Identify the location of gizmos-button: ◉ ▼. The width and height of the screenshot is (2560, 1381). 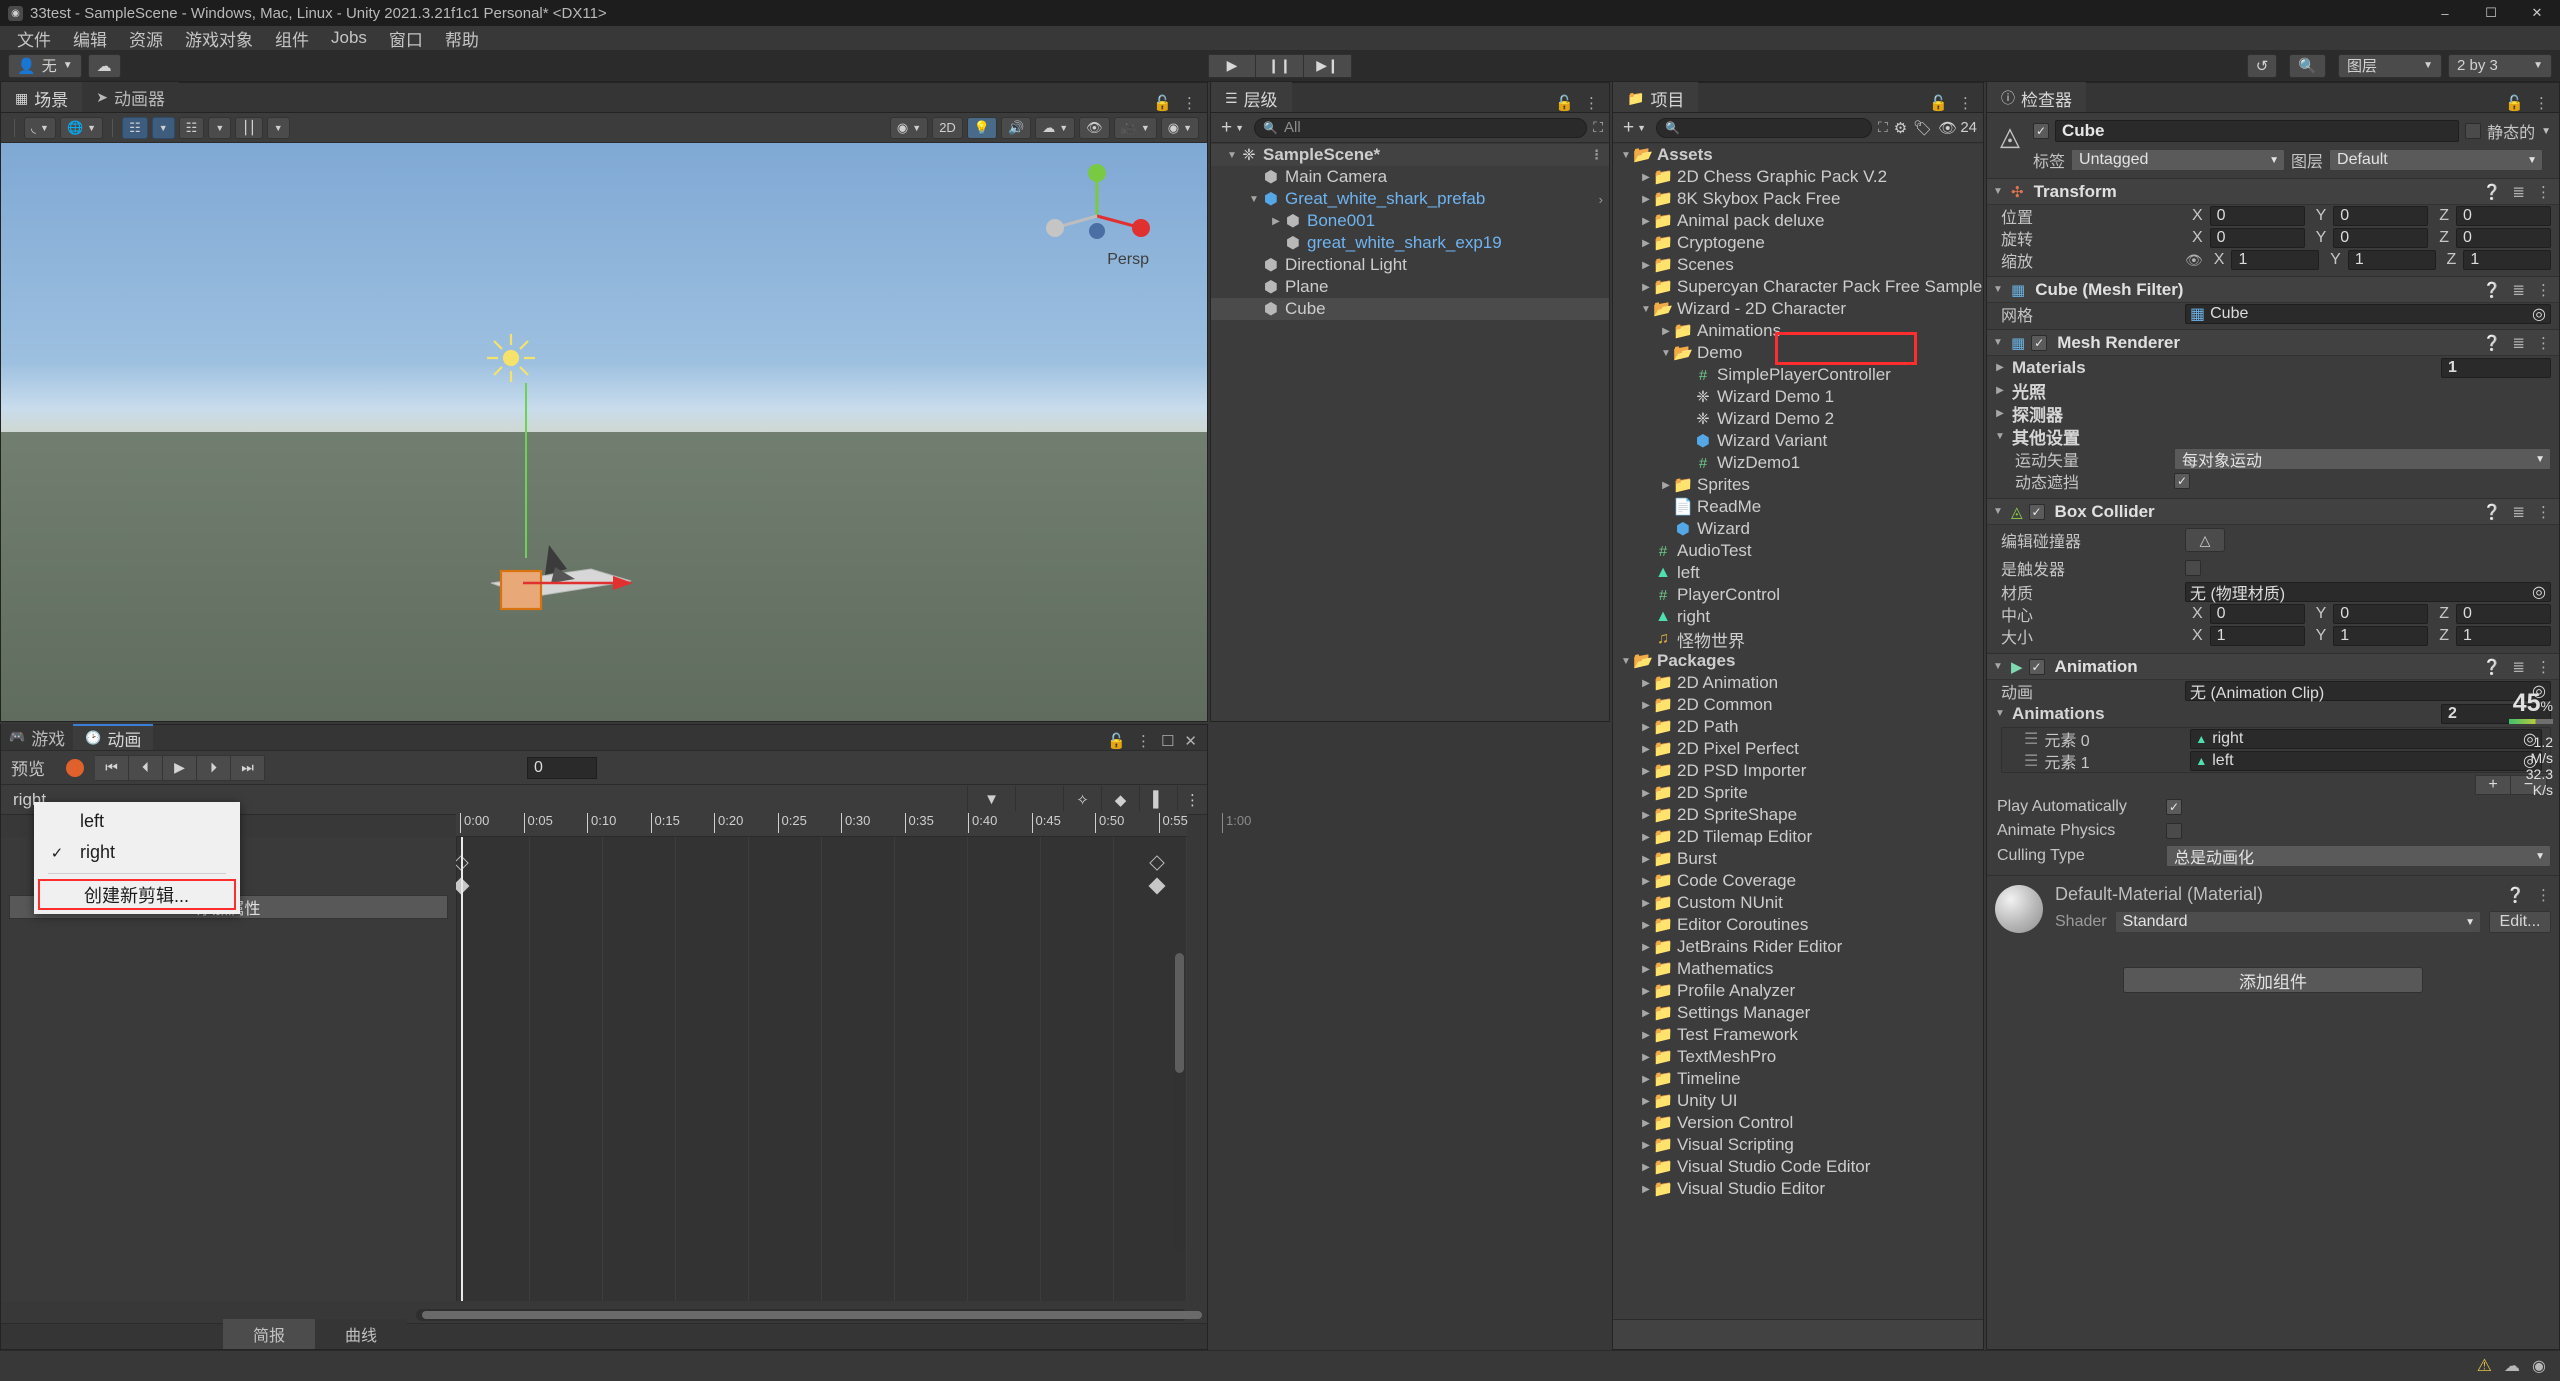
(1179, 127).